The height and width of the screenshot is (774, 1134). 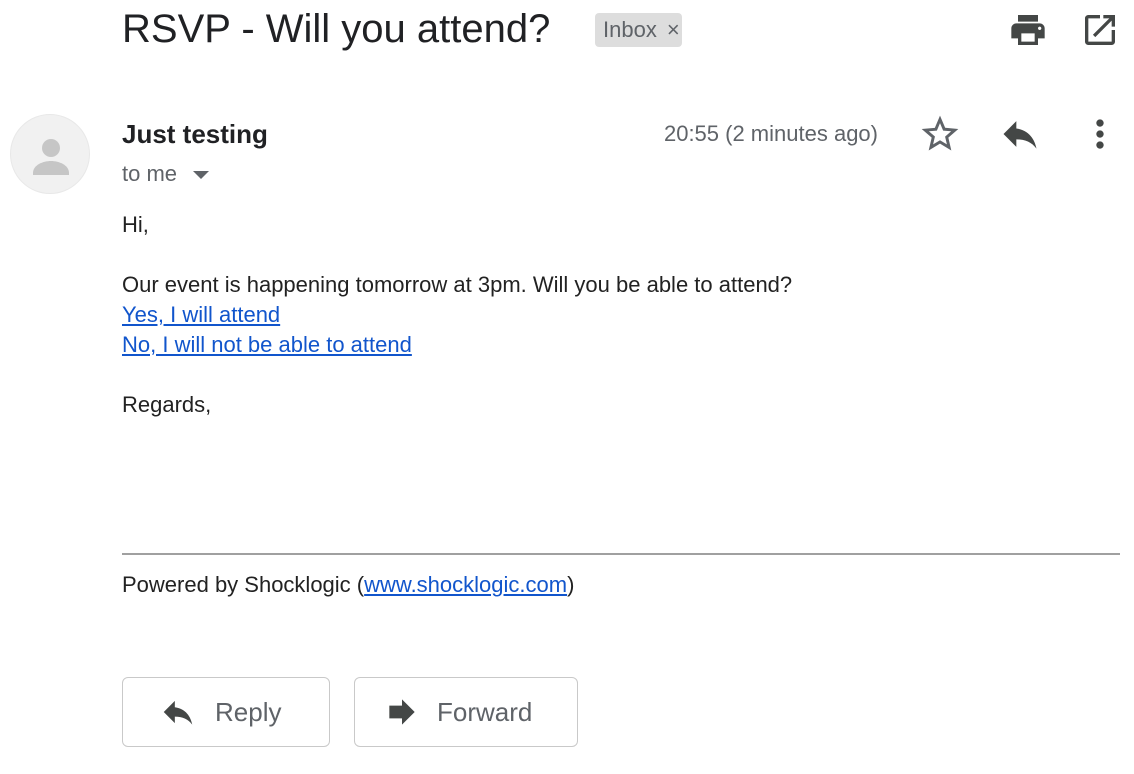 I want to click on recipient-details-toggle: to me, so click(x=166, y=174).